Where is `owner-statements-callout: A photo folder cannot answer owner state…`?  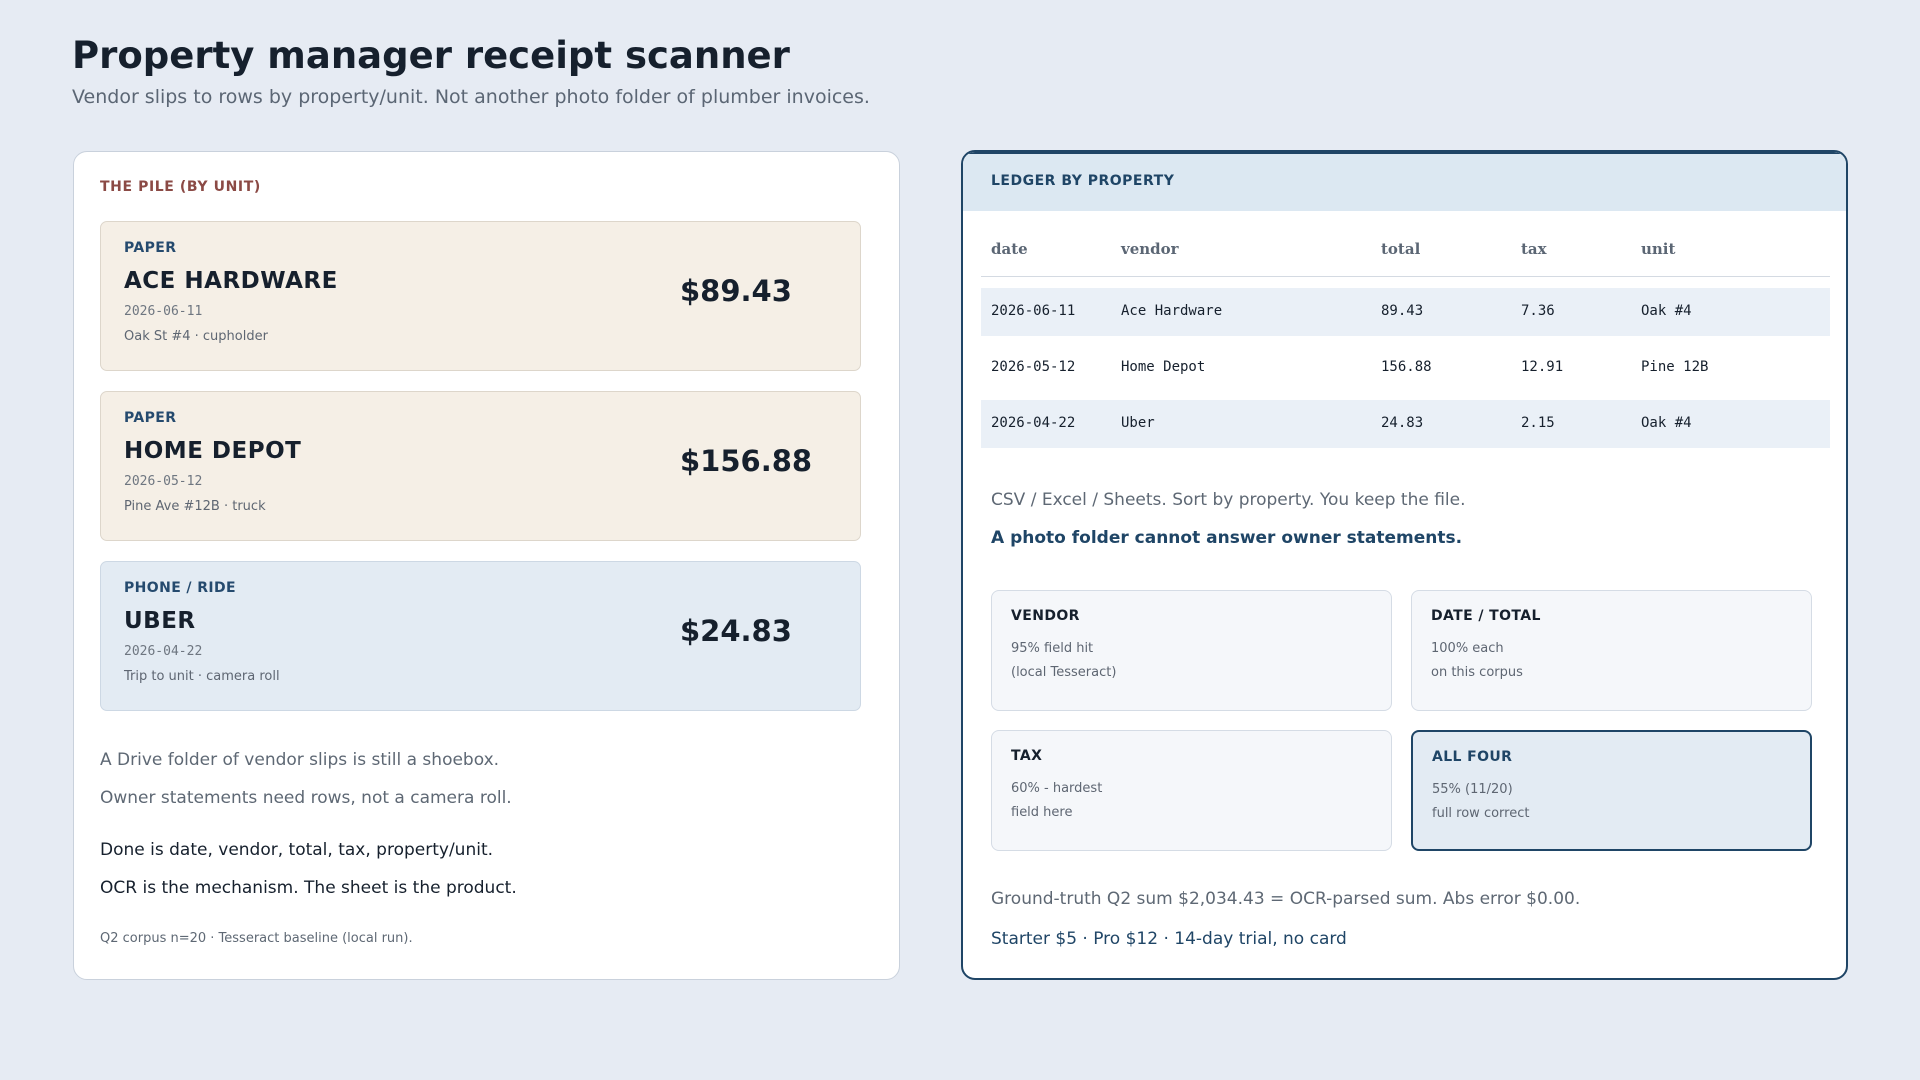 owner-statements-callout: A photo folder cannot answer owner state… is located at coordinates (1227, 538).